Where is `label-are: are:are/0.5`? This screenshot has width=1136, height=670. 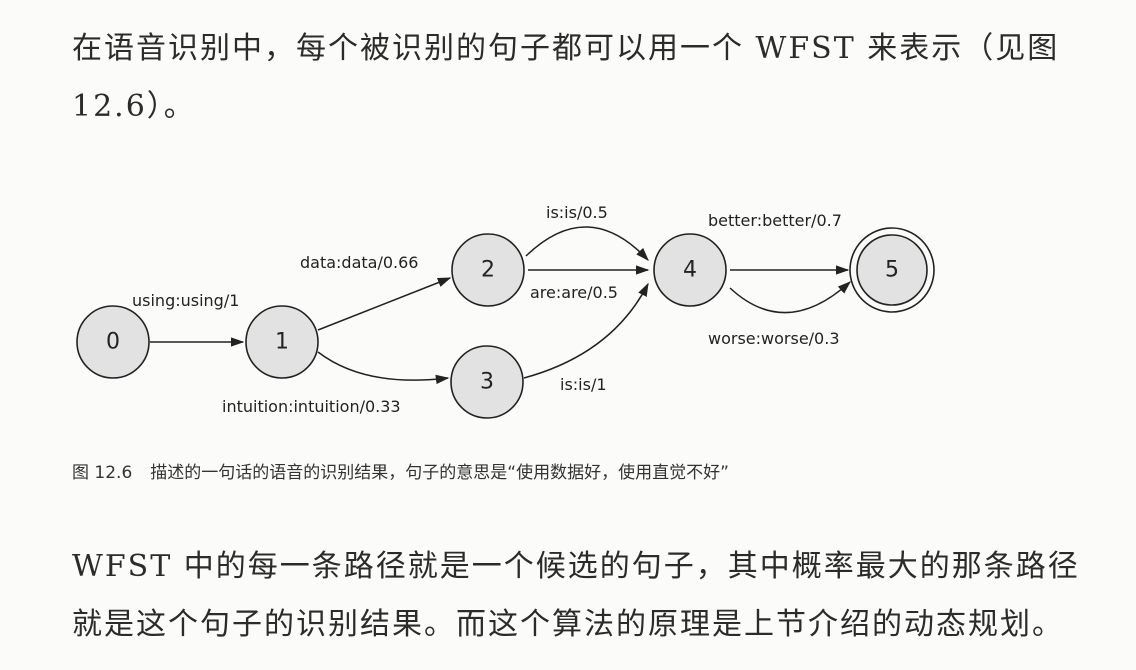
label-are: are:are/0.5 is located at coordinates (574, 292).